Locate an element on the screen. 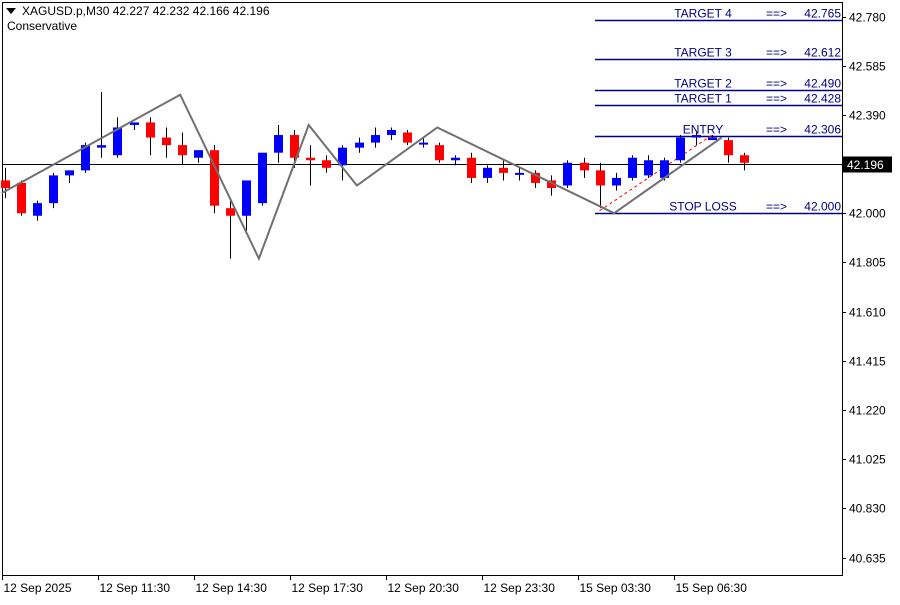  symbol-line: XAGUSD.p,M30 42.227 42.232 42.166 42.196 is located at coordinates (146, 11).